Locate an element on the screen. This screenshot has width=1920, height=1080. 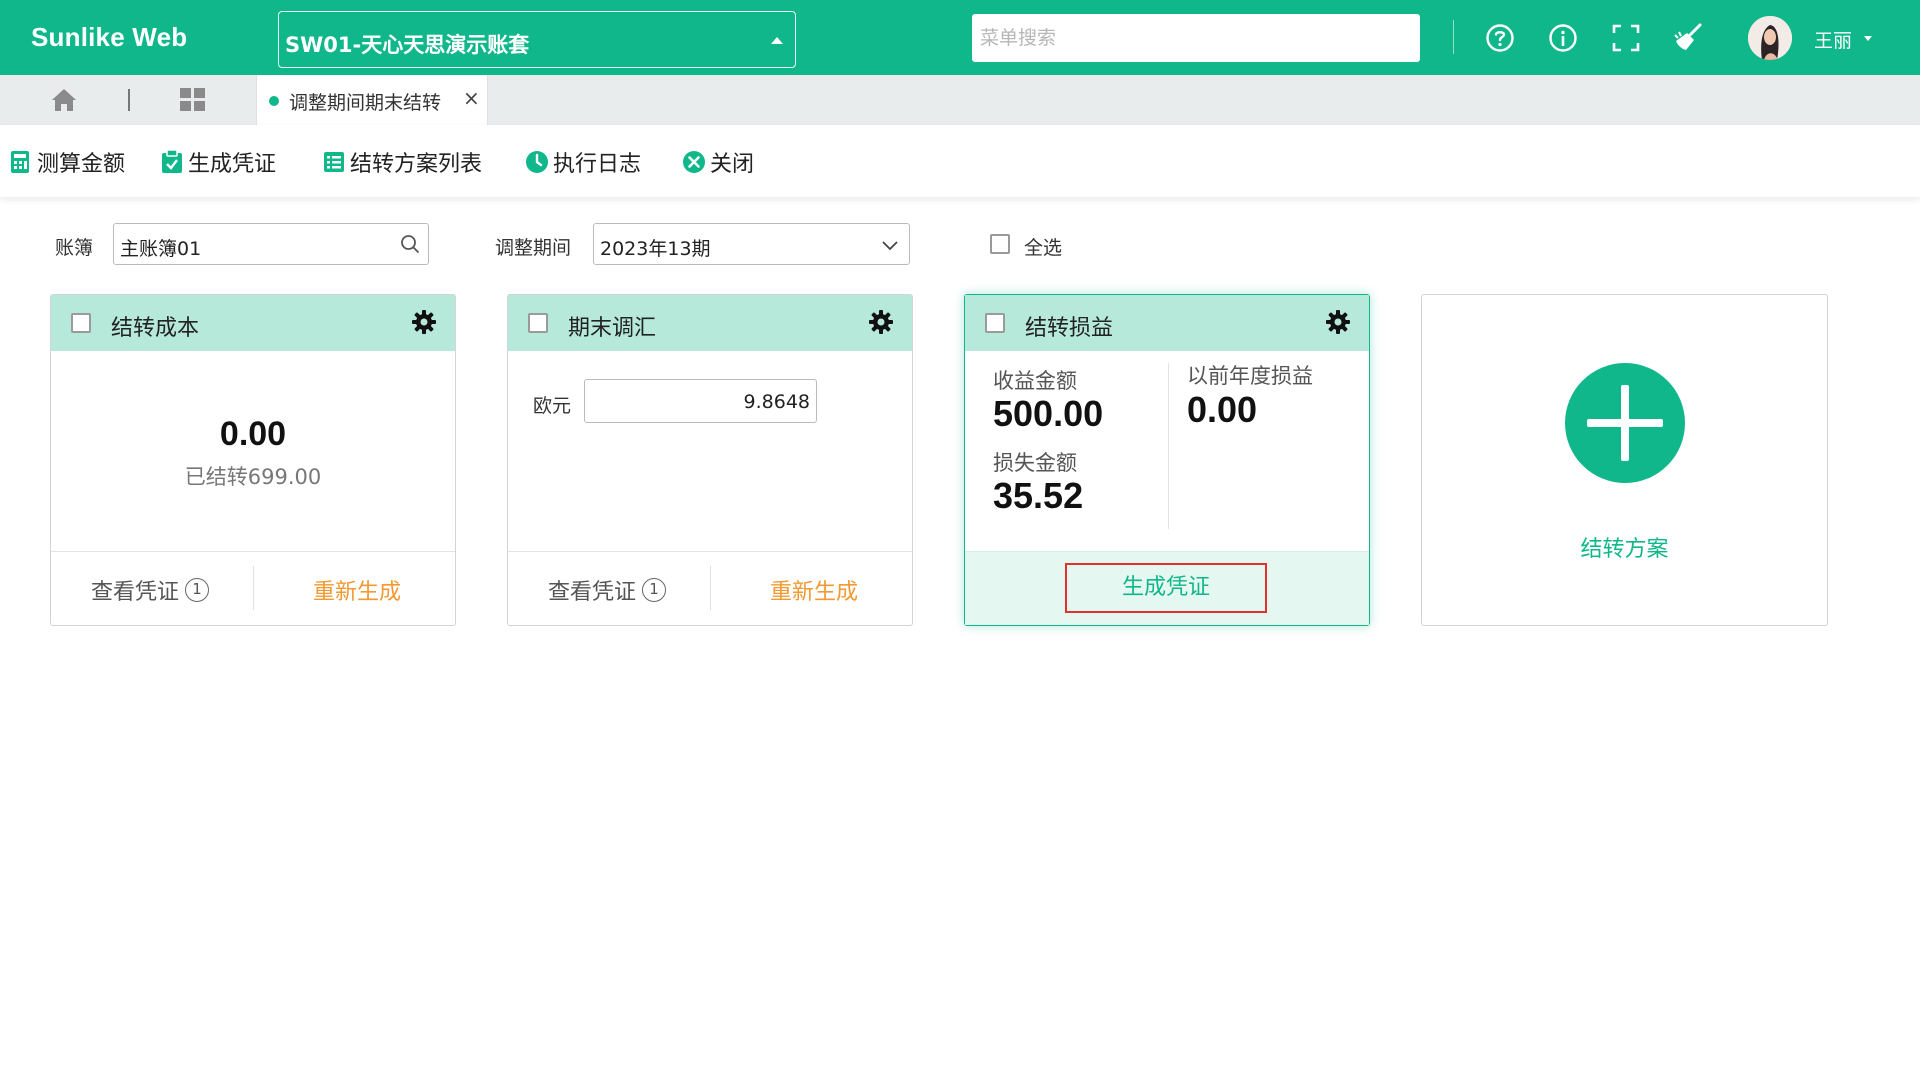
add-scheme-label: 结转方案 is located at coordinates (1624, 549).